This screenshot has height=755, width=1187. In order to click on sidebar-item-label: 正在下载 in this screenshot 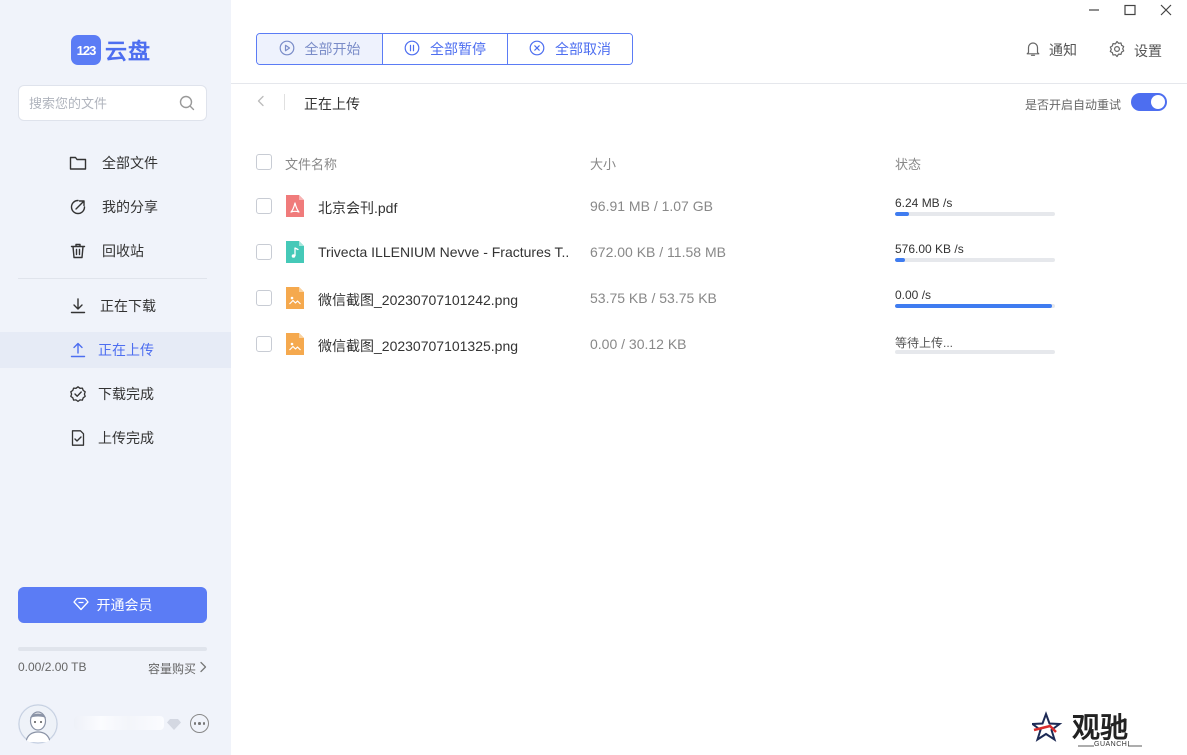, I will do `click(128, 306)`.